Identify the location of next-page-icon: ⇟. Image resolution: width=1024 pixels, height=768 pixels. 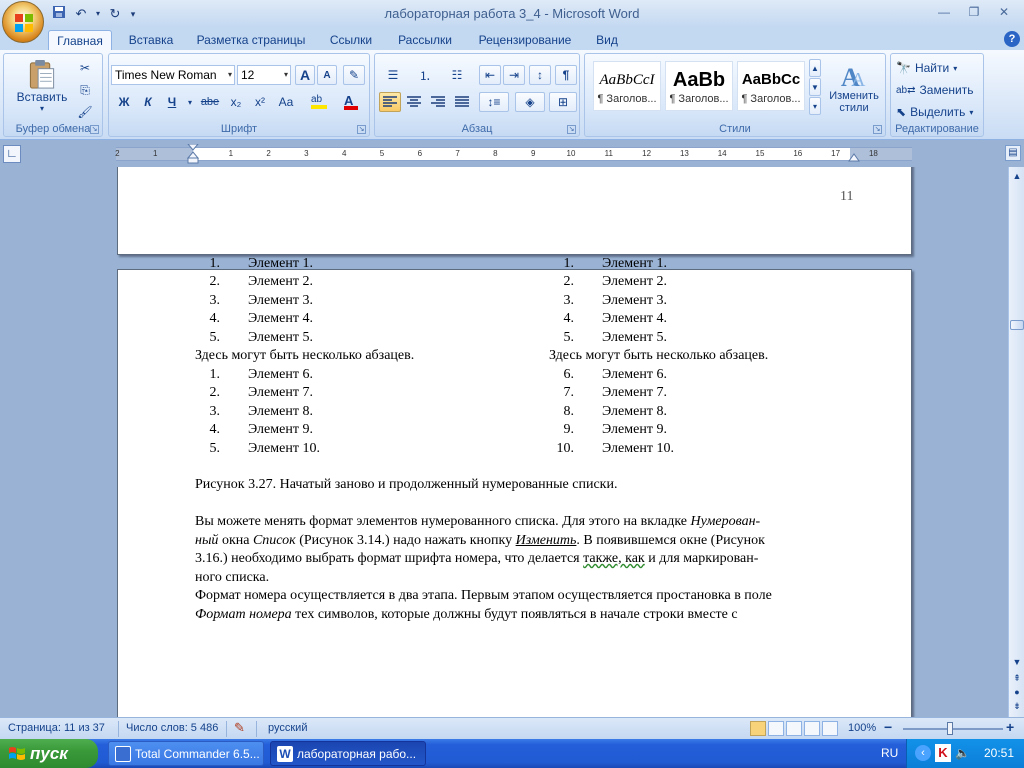
(1017, 706).